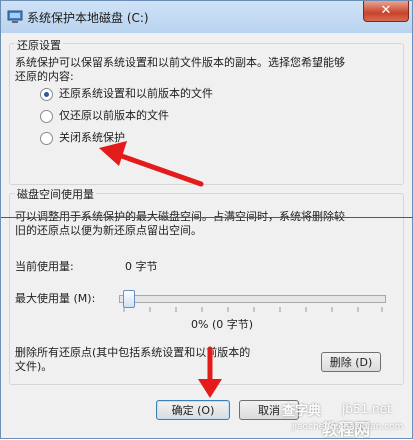 This screenshot has width=413, height=440. Describe the element at coordinates (210, 372) in the screenshot. I see `red-arrow-down-icon` at that location.